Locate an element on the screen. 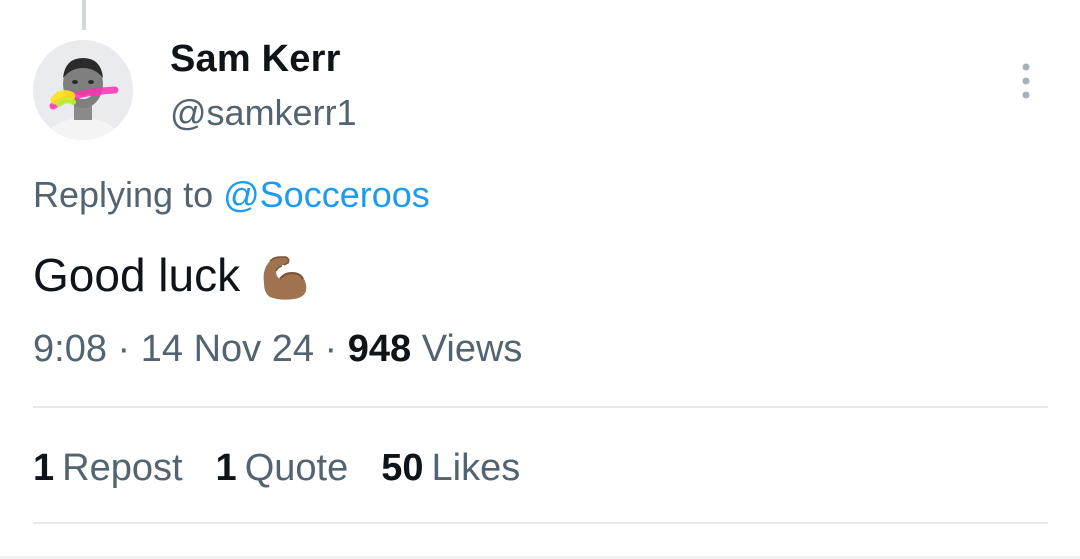 Image resolution: width=1080 pixels, height=559 pixels. engagement-stats: 1 Repost 1 Quote 50 Likes is located at coordinates (293, 468).